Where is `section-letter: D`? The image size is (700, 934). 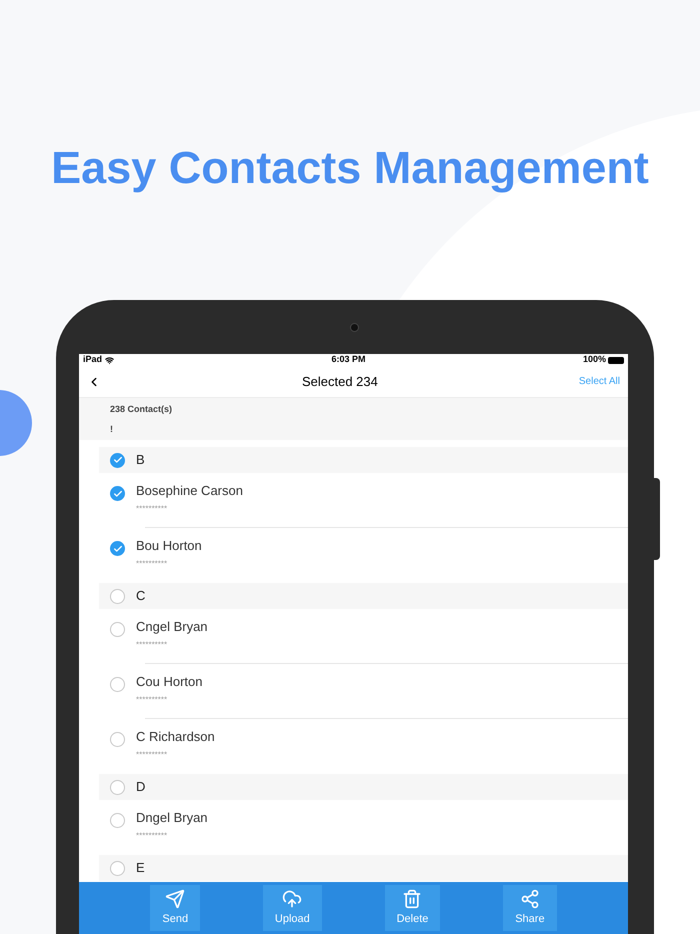
section-letter: D is located at coordinates (141, 787).